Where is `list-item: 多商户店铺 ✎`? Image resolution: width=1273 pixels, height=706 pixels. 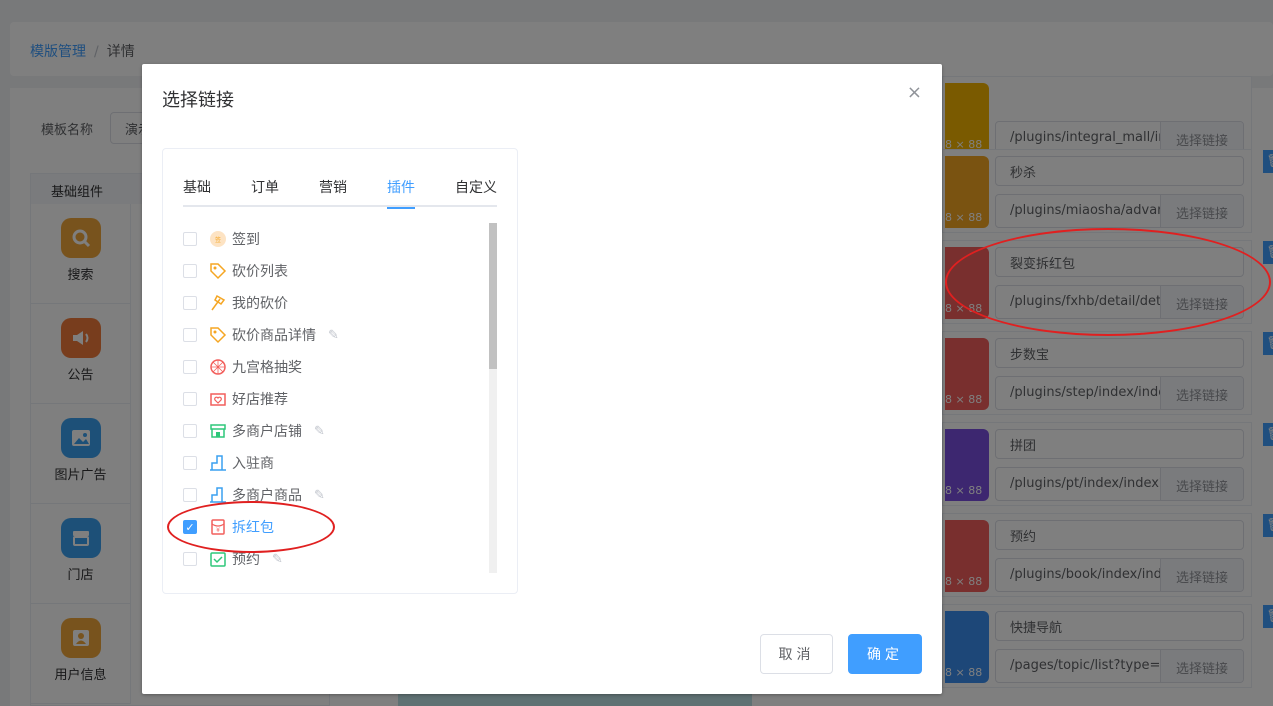
list-item: 多商户店铺 ✎ is located at coordinates (337, 431).